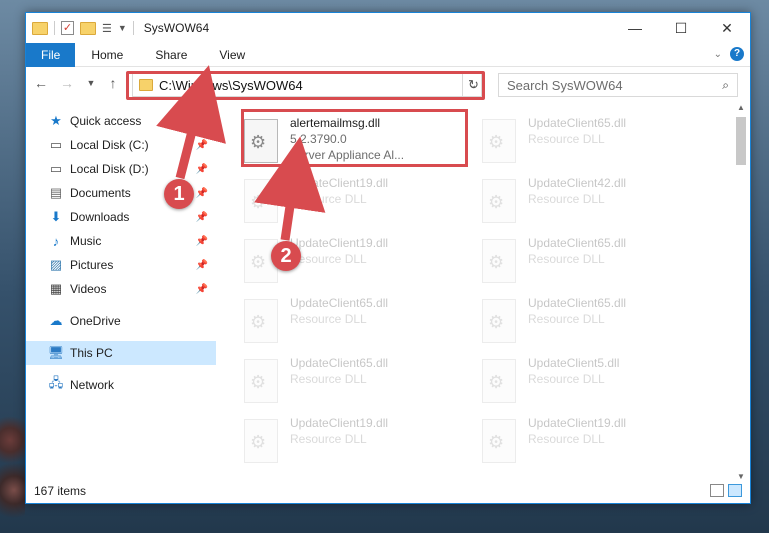 The image size is (769, 533). Describe the element at coordinates (88, 28) in the screenshot. I see `new-folder-icon` at that location.